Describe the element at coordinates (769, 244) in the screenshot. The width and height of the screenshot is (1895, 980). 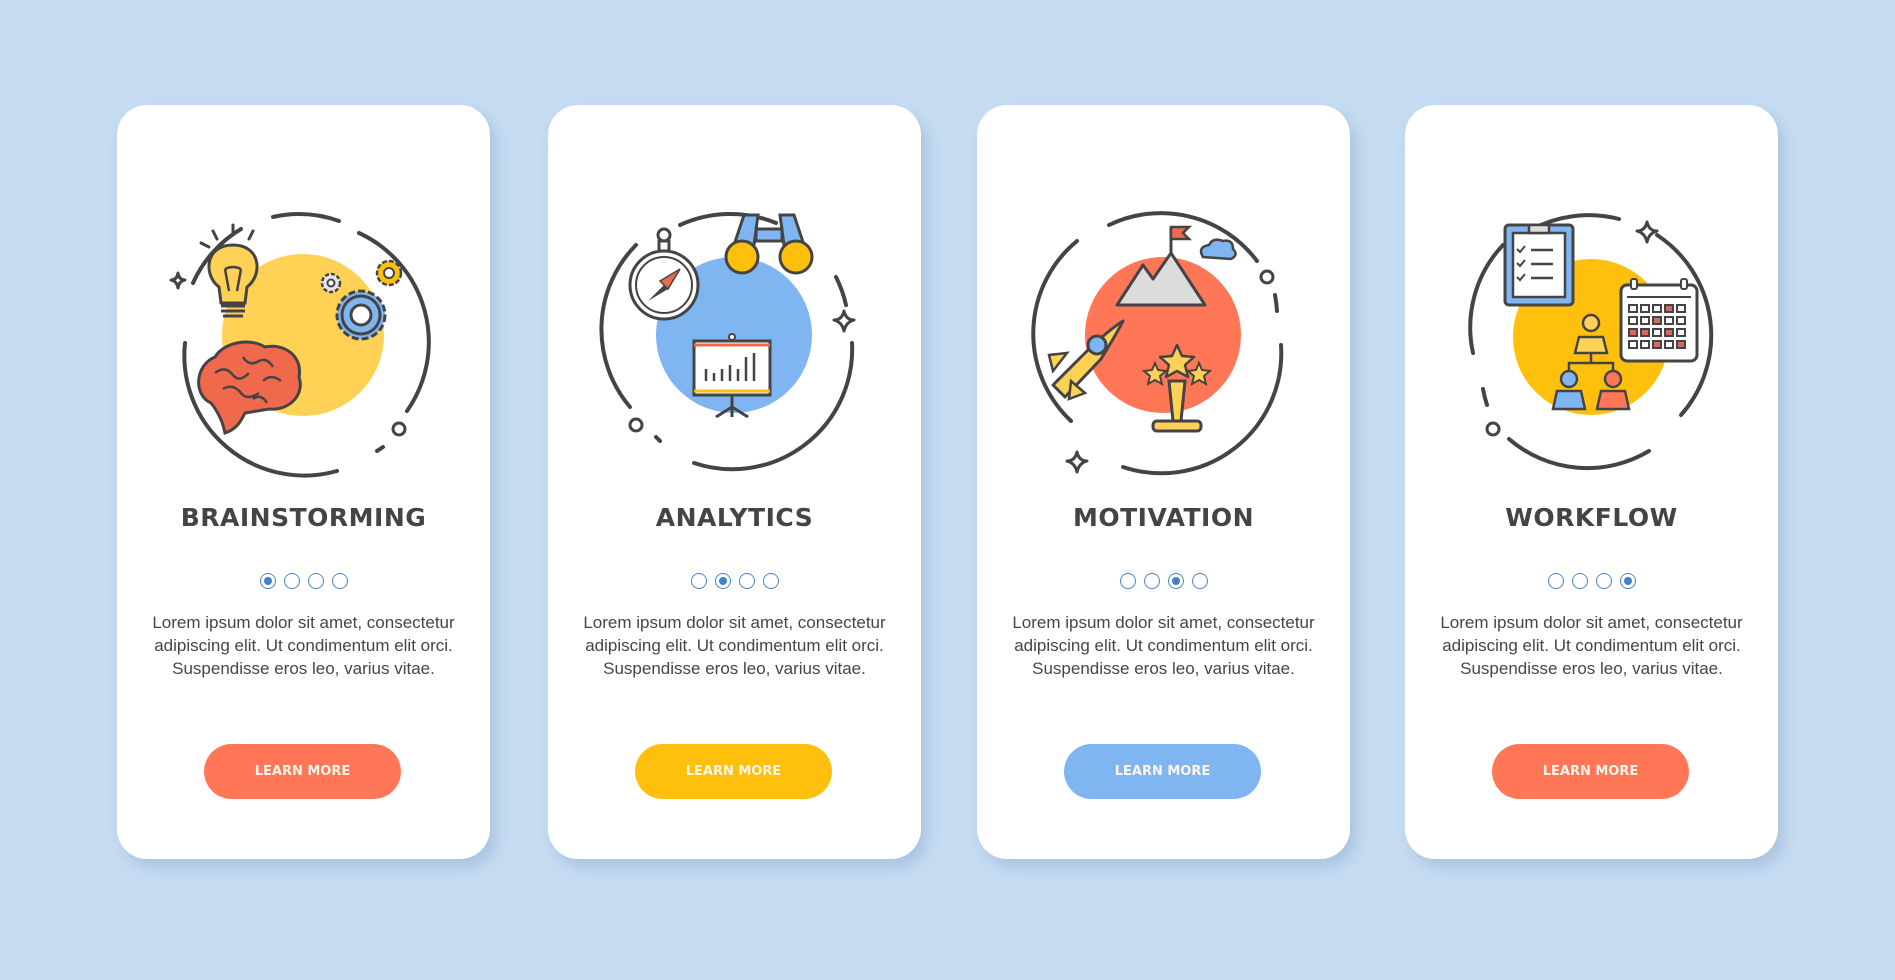
I see `binoculars-icon` at that location.